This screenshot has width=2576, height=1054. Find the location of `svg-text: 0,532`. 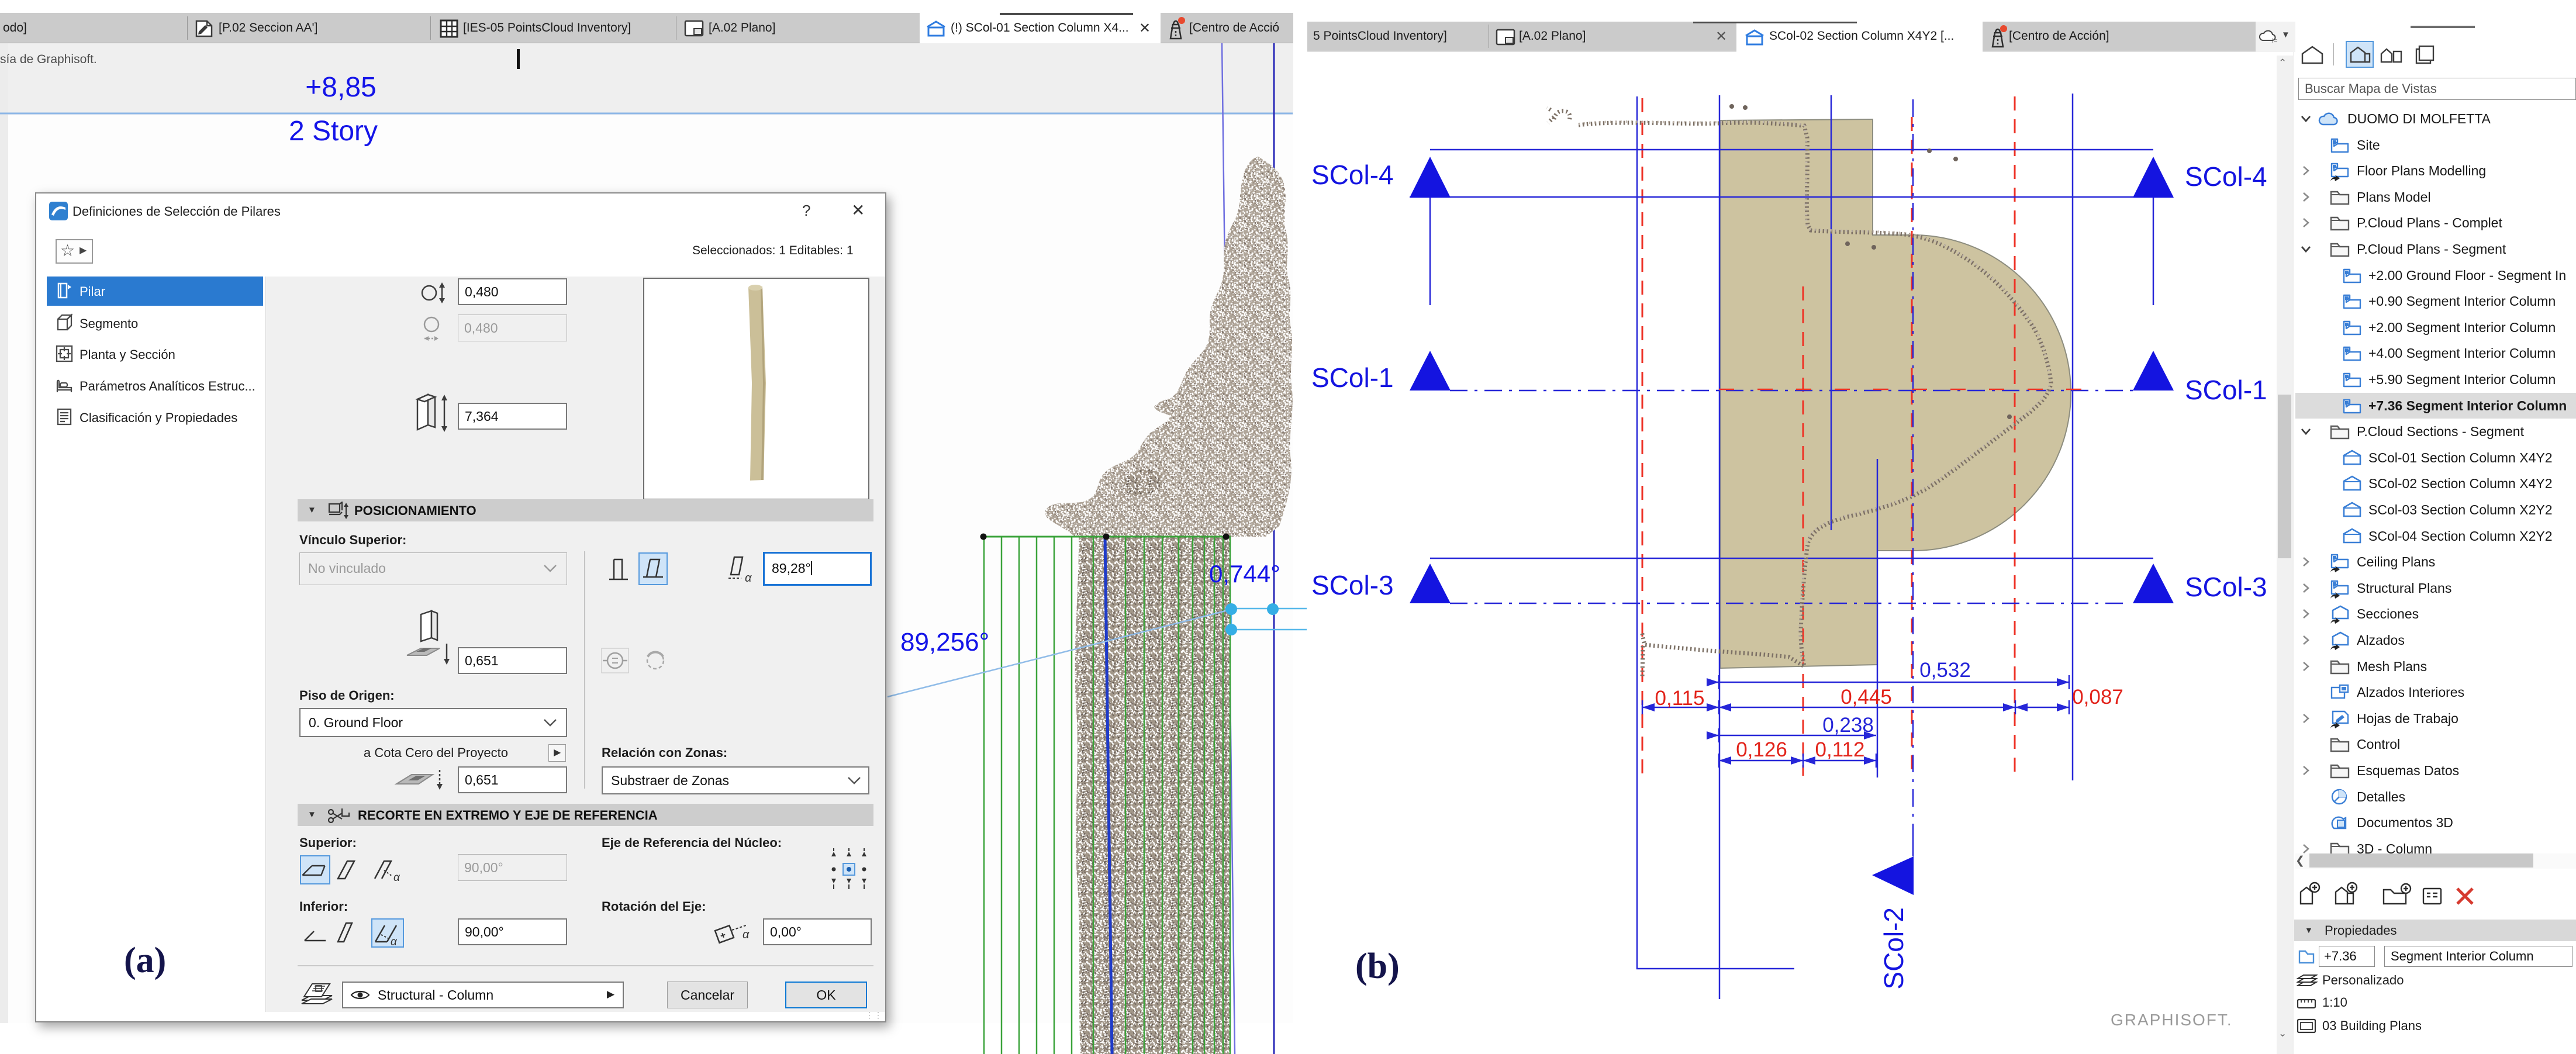

svg-text: 0,532 is located at coordinates (1945, 670).